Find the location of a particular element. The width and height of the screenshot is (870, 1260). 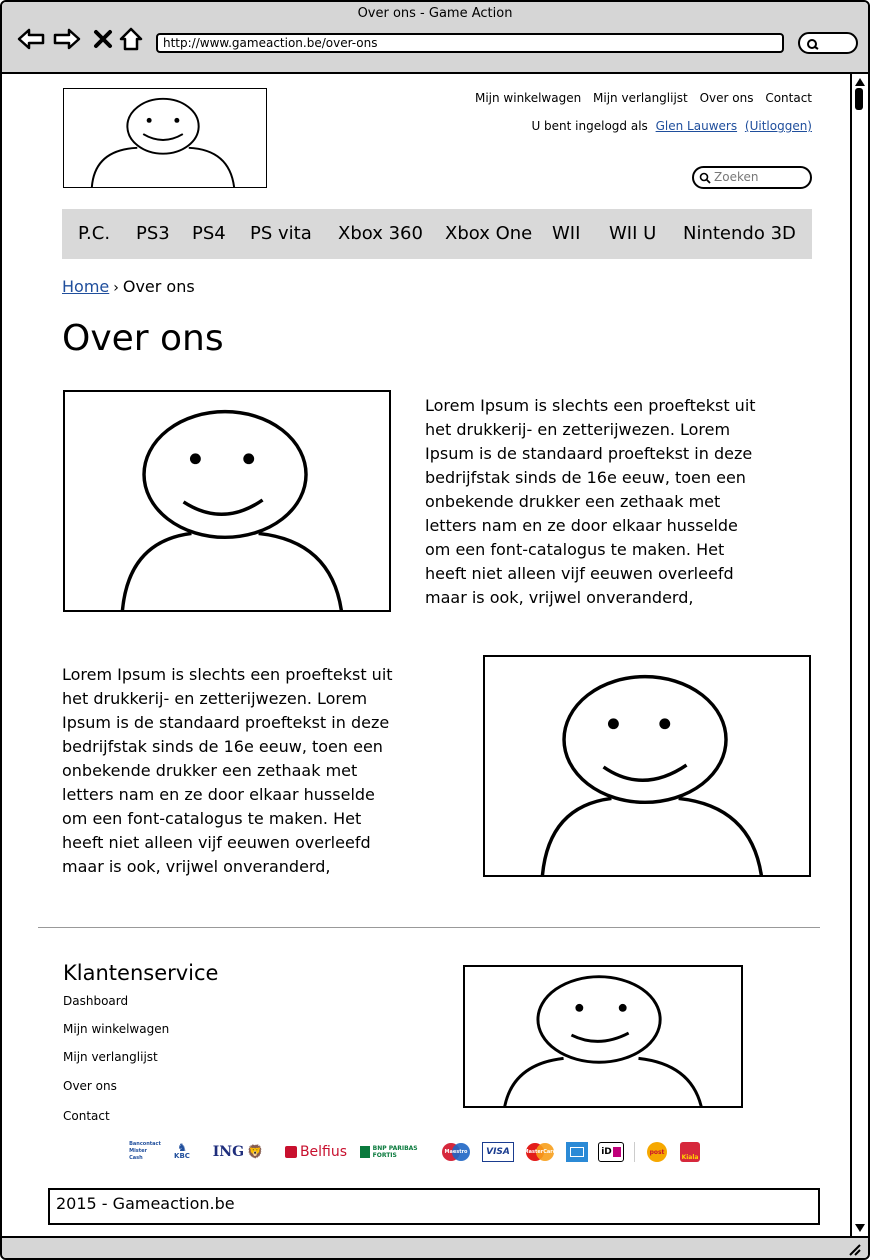

paragraph-2-line: letters nam en ze door elkaar husselde is located at coordinates (218, 794).